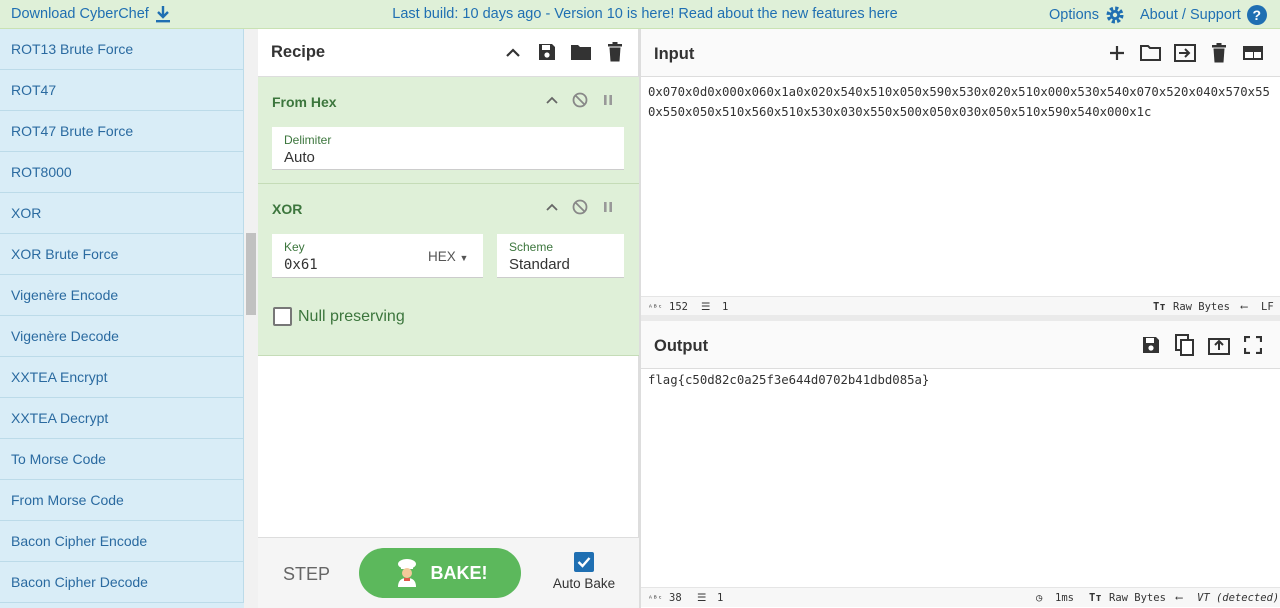 Image resolution: width=1280 pixels, height=608 pixels. Describe the element at coordinates (122, 377) in the screenshot. I see `operation-item: XXTEA Encrypt` at that location.